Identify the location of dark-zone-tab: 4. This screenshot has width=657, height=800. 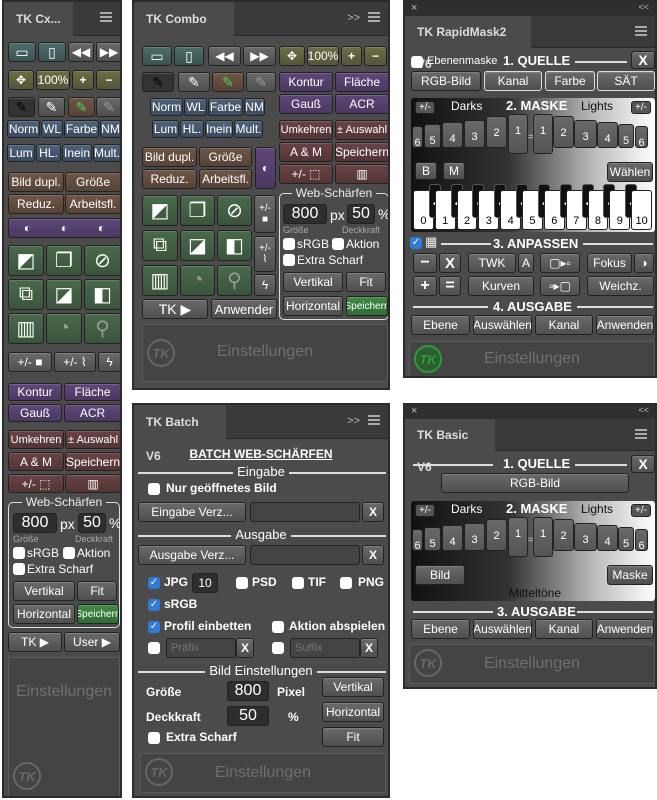
(452, 538).